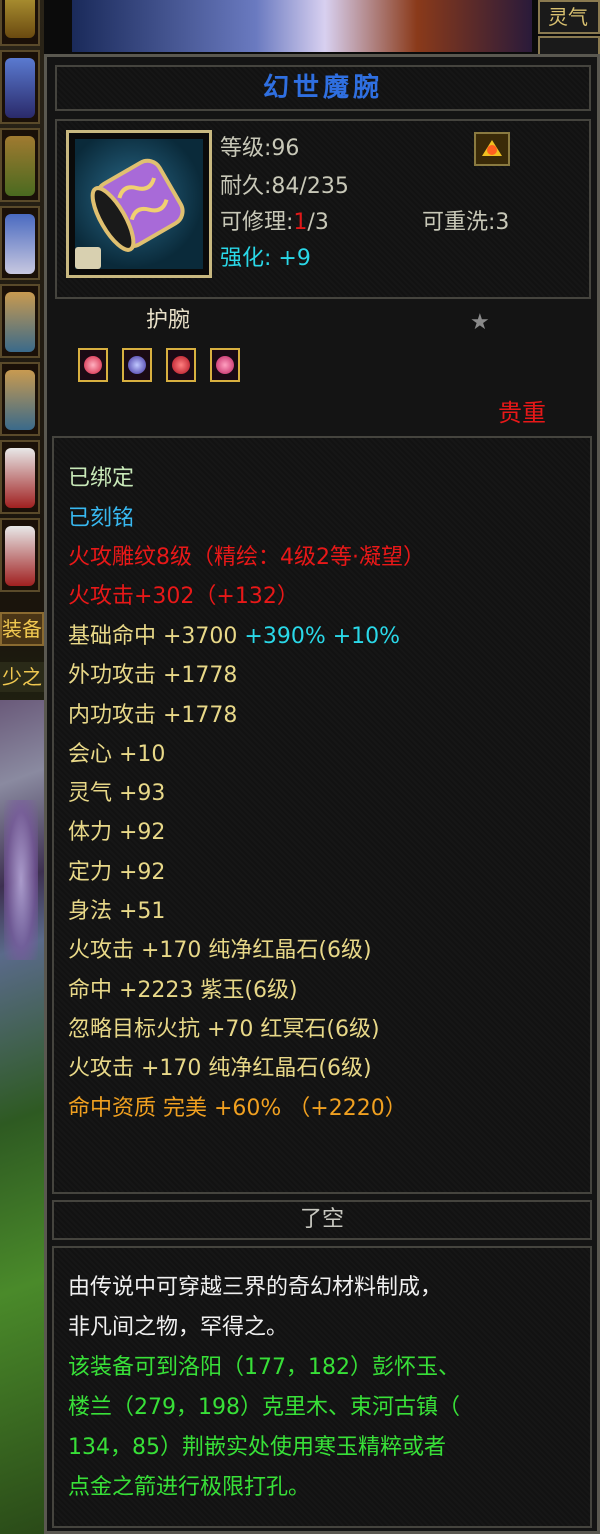 Image resolution: width=600 pixels, height=1534 pixels. I want to click on stat-line: 外功攻击 +1778, so click(153, 675).